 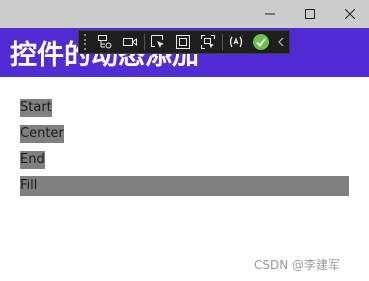 What do you see at coordinates (297, 265) in the screenshot?
I see `watermark: CSDN @李建军` at bounding box center [297, 265].